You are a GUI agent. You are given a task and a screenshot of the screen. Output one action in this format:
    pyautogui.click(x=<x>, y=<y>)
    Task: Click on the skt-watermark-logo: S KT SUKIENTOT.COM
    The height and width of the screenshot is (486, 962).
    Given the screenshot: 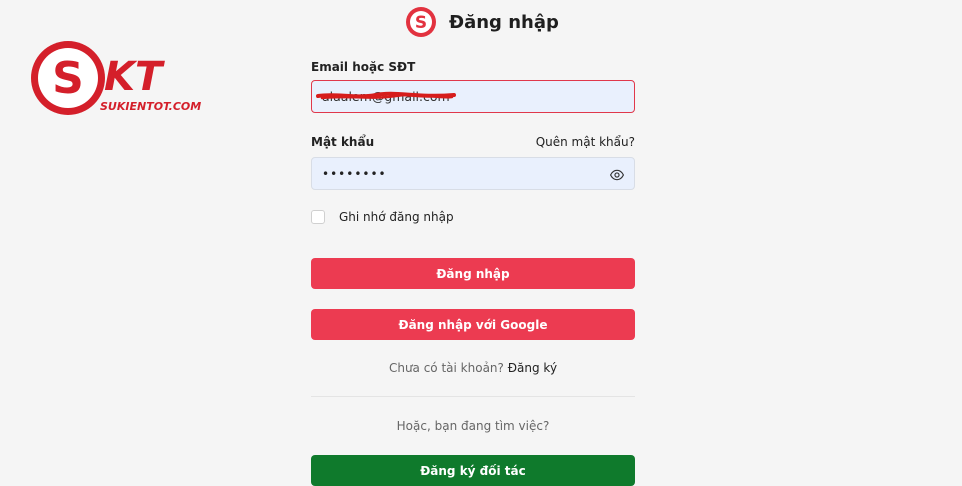 What is the action you would take?
    pyautogui.click(x=121, y=79)
    